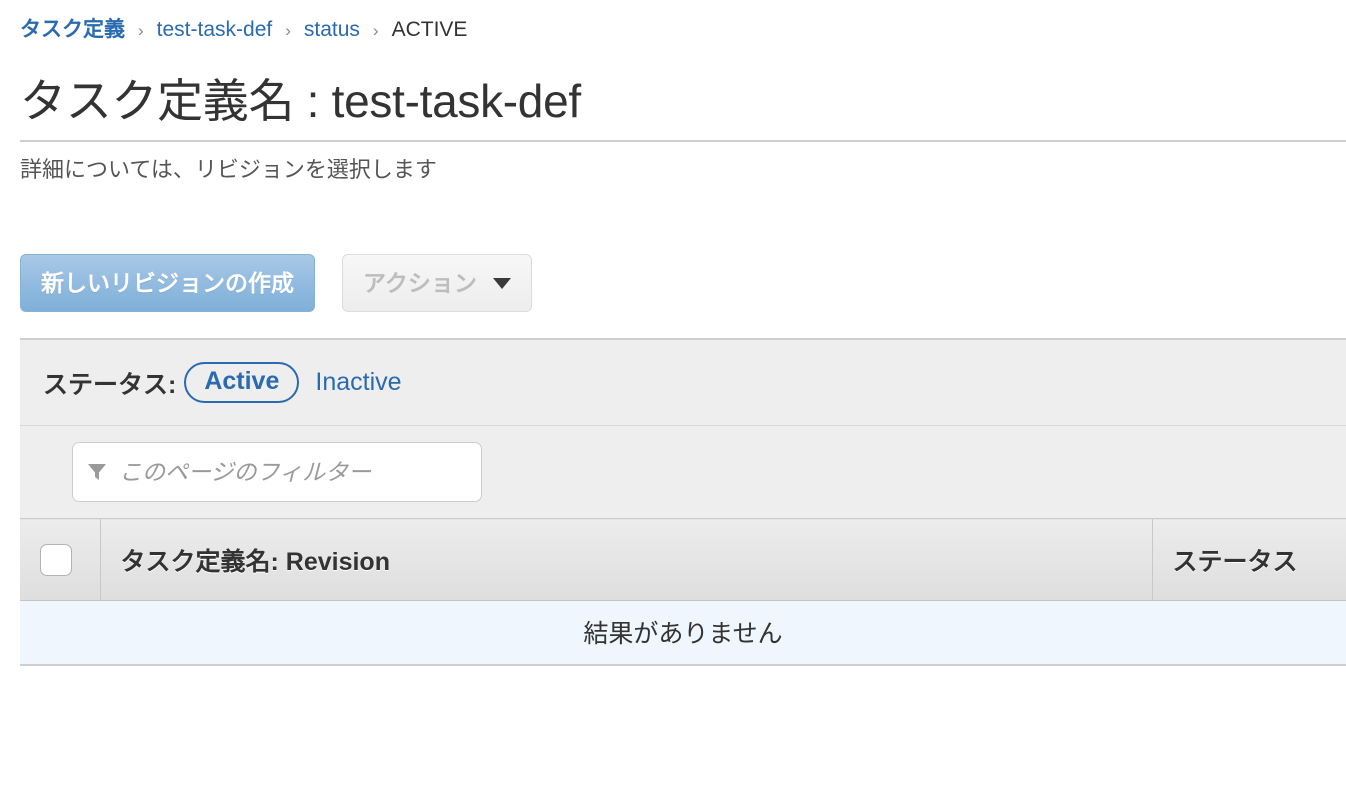 This screenshot has width=1346, height=800. What do you see at coordinates (501, 283) in the screenshot?
I see `chevron-down-icon` at bounding box center [501, 283].